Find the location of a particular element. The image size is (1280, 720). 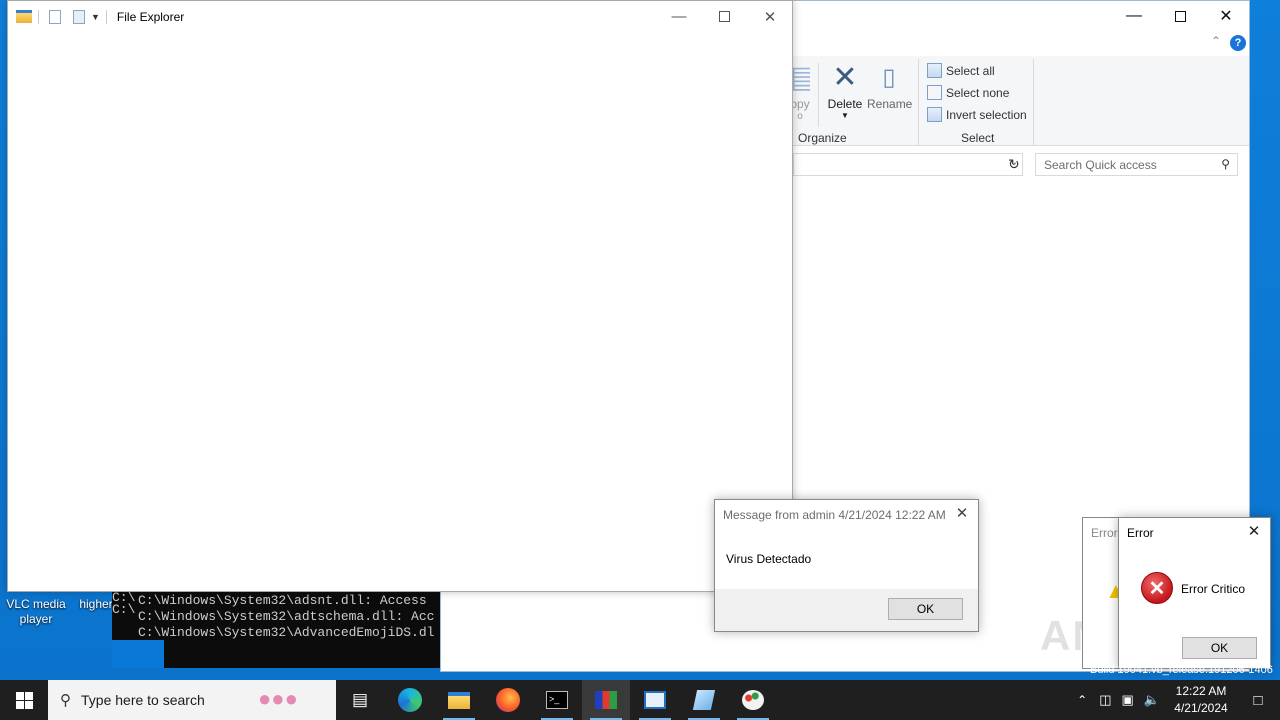

firefox-icon is located at coordinates (508, 700).